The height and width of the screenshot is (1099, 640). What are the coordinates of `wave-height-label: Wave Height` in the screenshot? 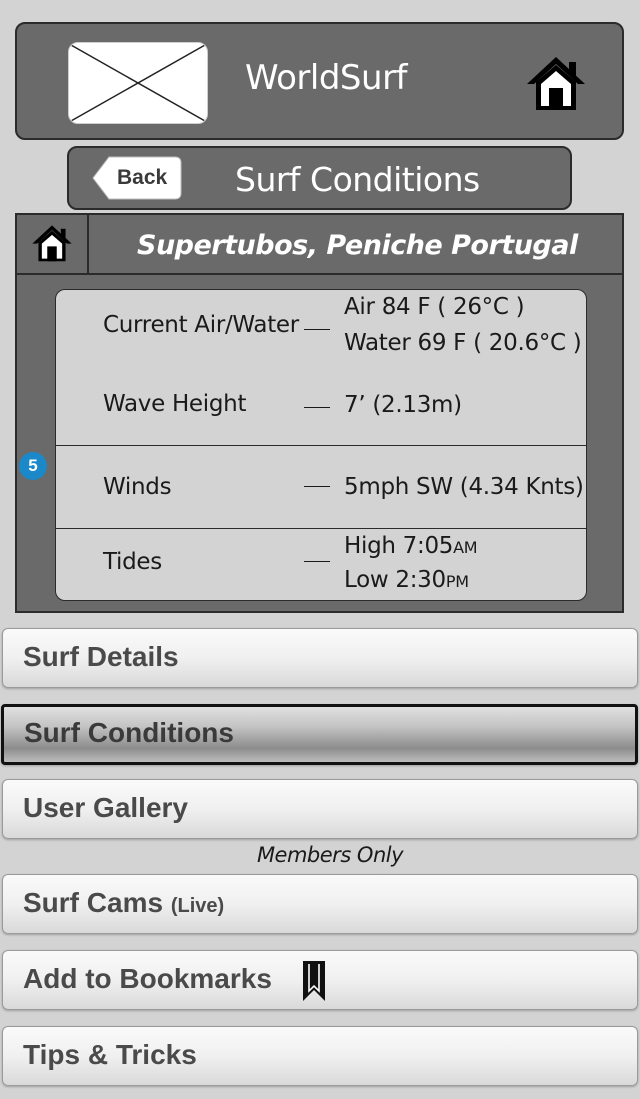 It's located at (175, 404).